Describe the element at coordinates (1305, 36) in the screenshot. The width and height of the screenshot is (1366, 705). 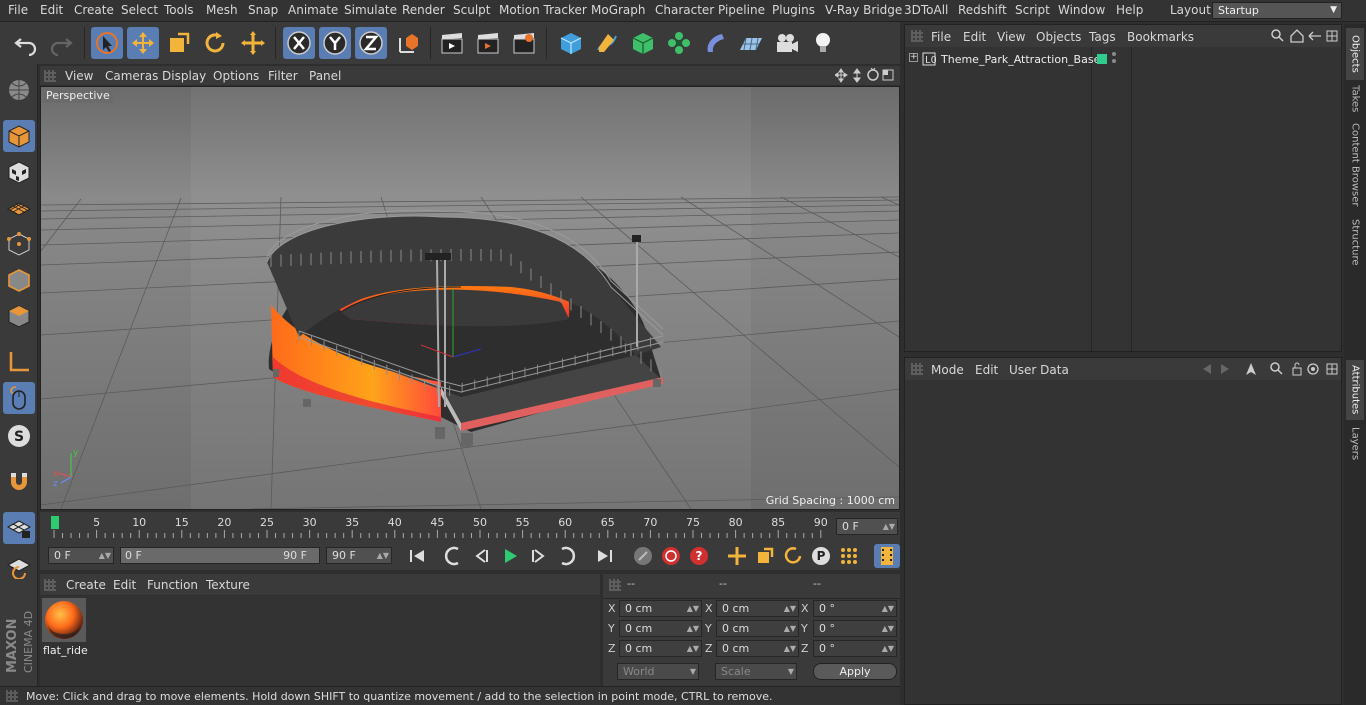
I see `object-manager-tool-icons` at that location.